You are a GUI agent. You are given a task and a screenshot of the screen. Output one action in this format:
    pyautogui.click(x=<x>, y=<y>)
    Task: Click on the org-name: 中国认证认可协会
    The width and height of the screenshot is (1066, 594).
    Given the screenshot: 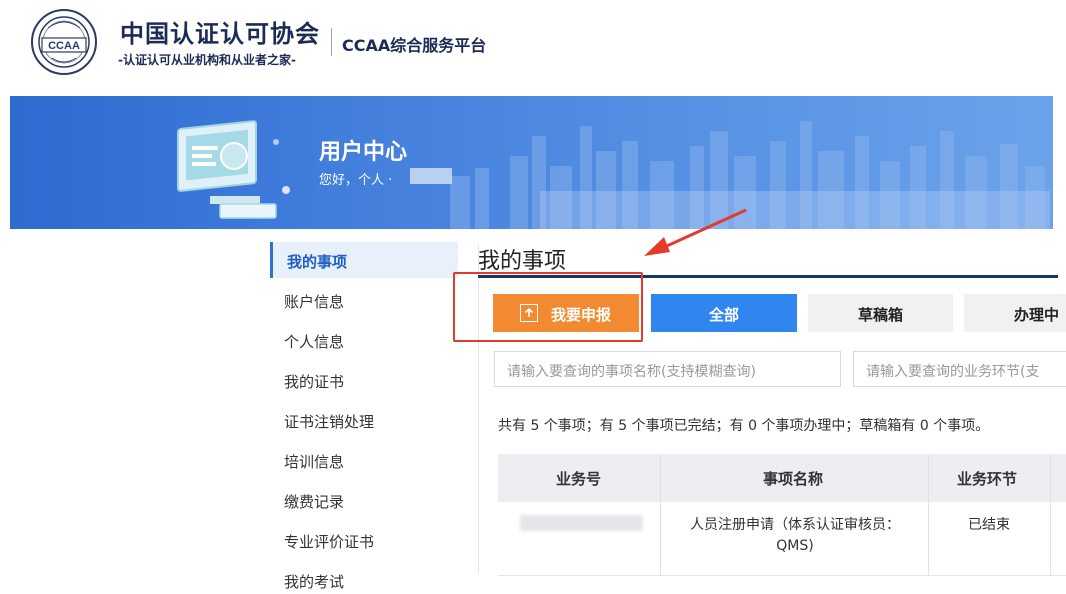 What is the action you would take?
    pyautogui.click(x=220, y=34)
    